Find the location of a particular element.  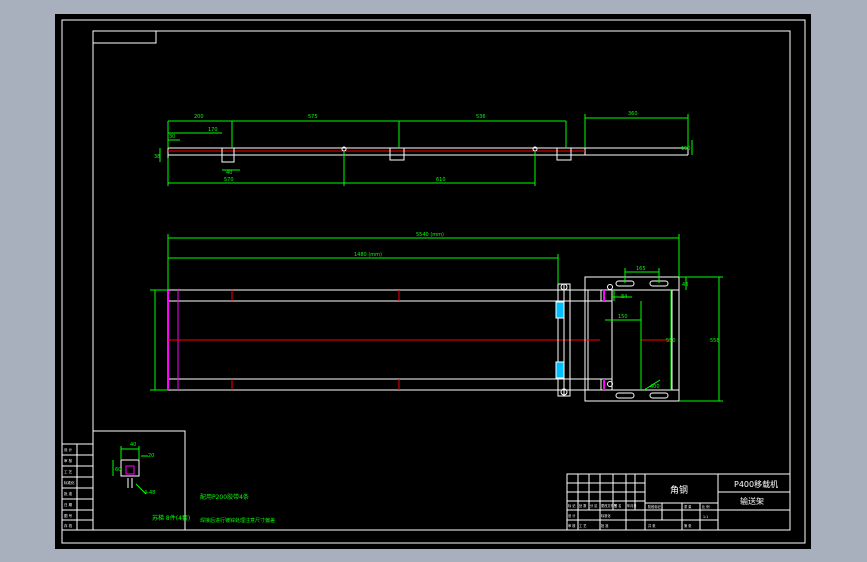

dim-400: 400 is located at coordinates (655, 387).